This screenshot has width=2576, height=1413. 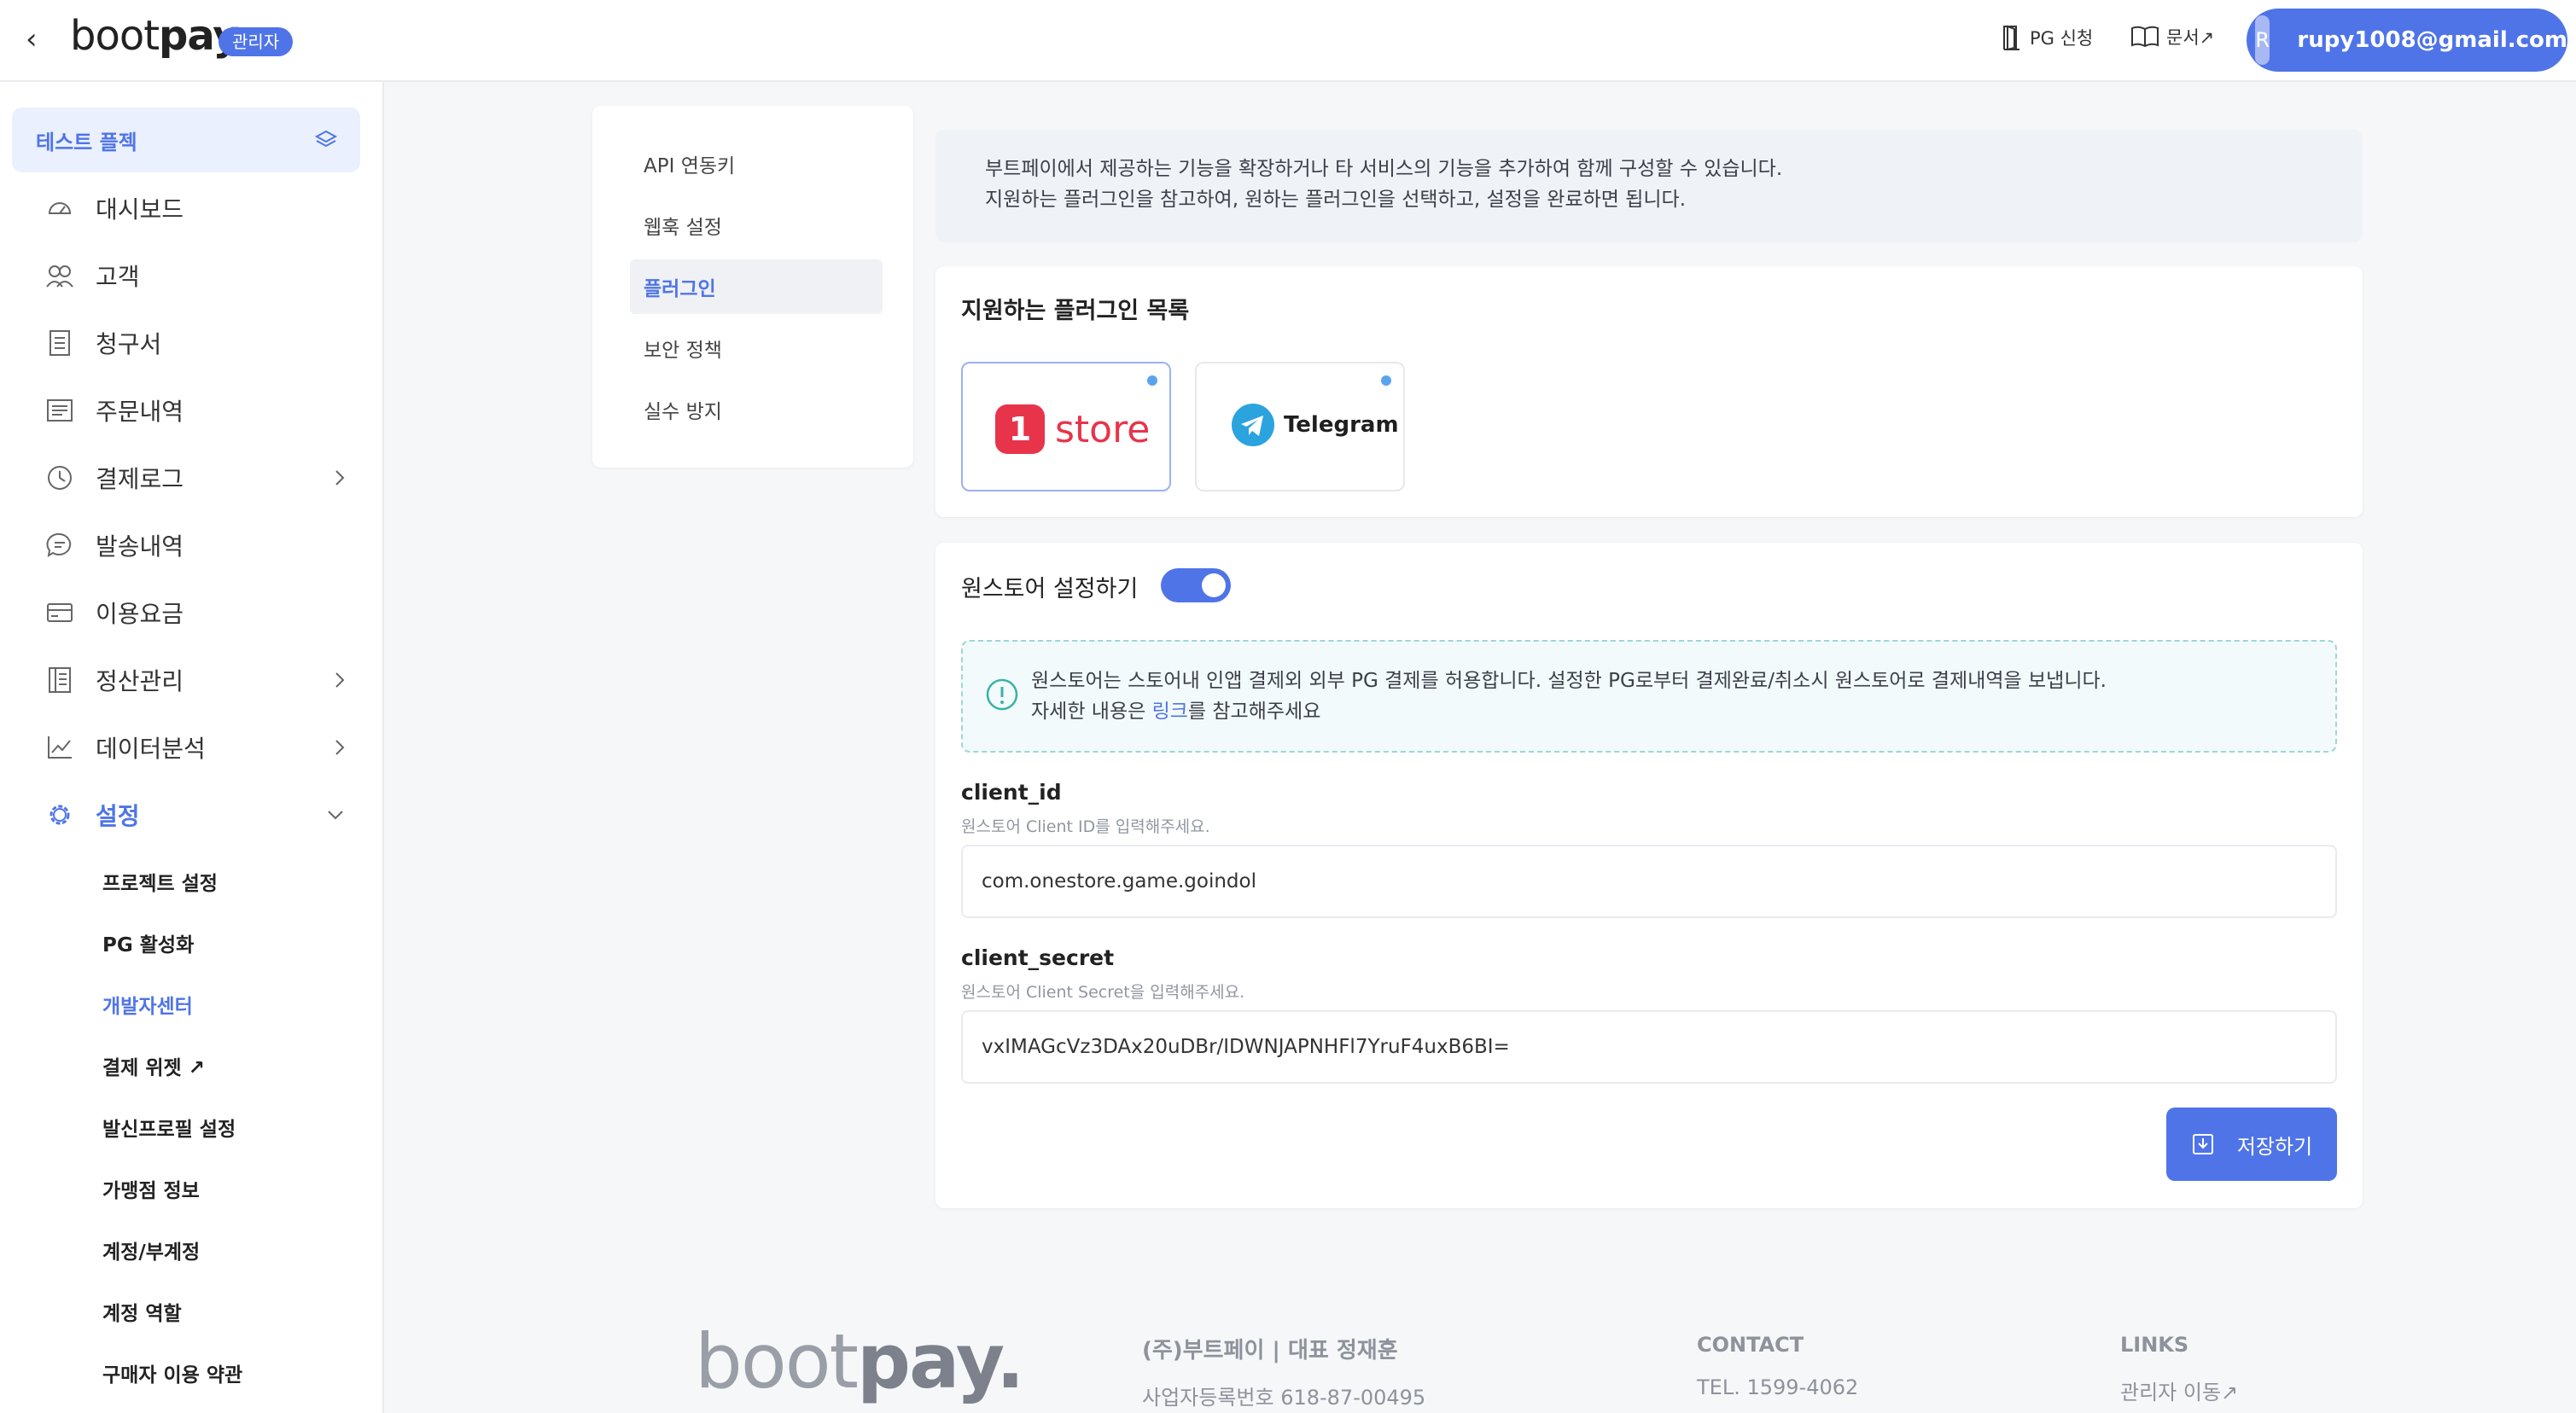 I want to click on telegram-logo-word: Telegram, so click(x=1341, y=425).